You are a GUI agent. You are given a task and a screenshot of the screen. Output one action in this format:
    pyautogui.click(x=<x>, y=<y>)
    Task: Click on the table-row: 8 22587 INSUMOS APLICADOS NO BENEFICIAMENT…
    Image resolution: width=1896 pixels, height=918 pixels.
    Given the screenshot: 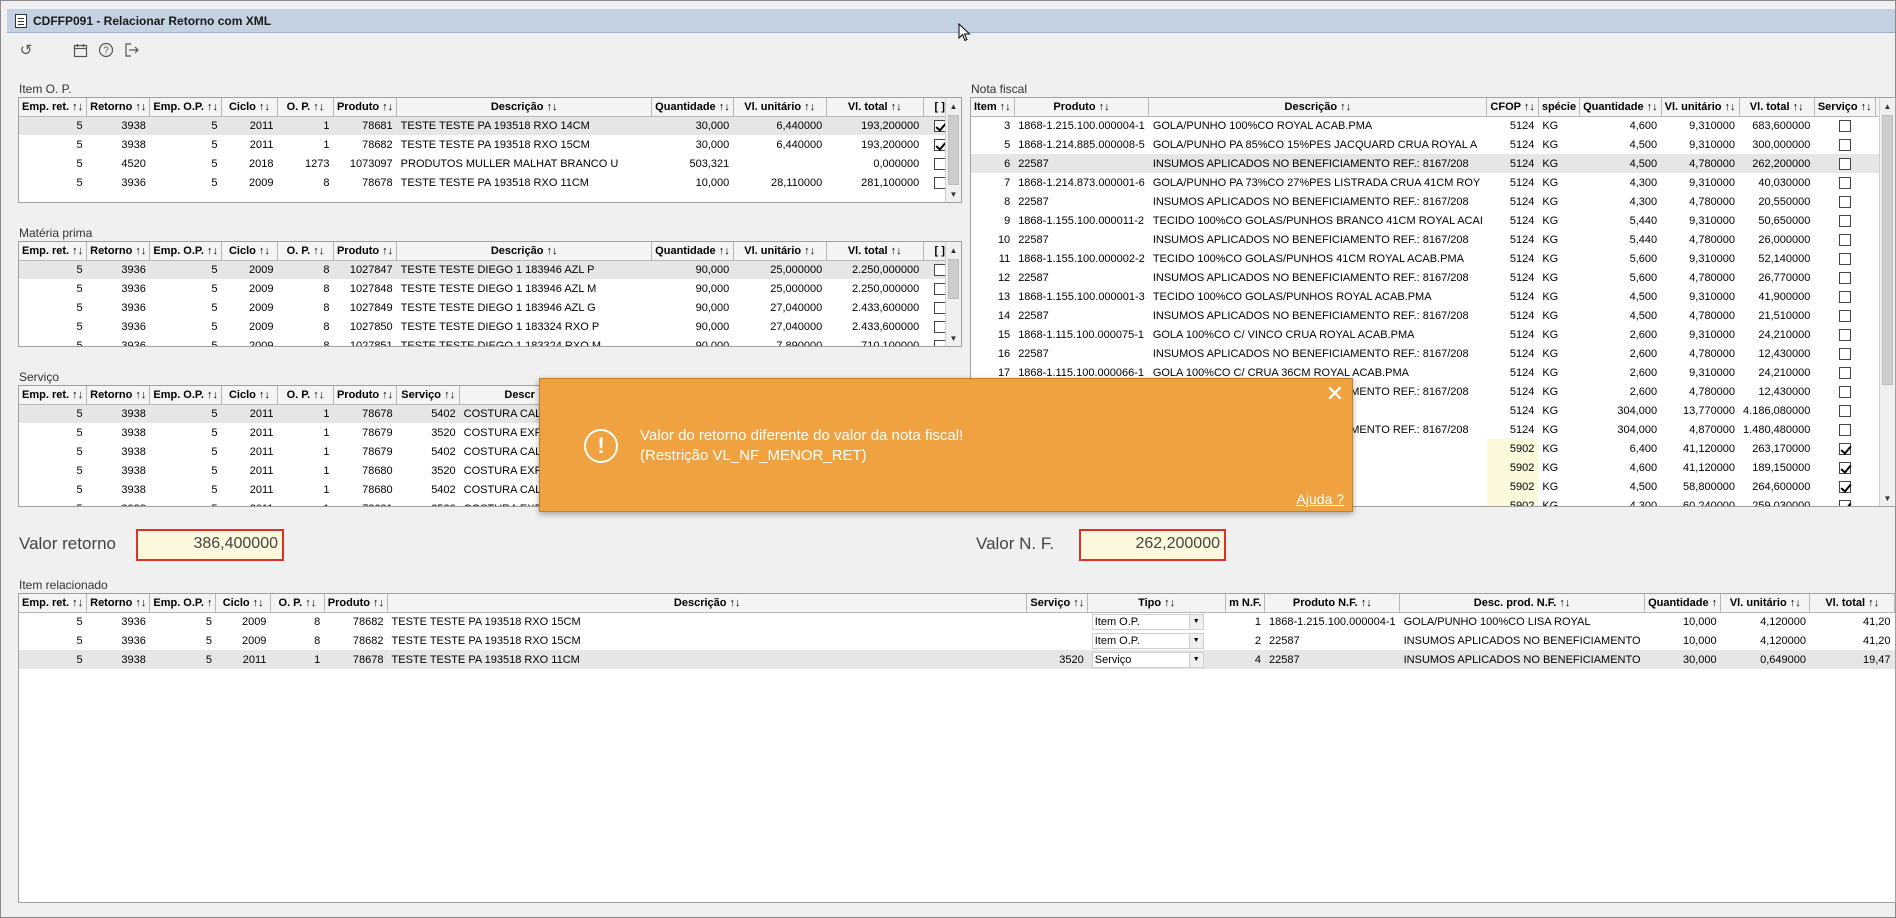 What is the action you would take?
    pyautogui.click(x=1433, y=201)
    